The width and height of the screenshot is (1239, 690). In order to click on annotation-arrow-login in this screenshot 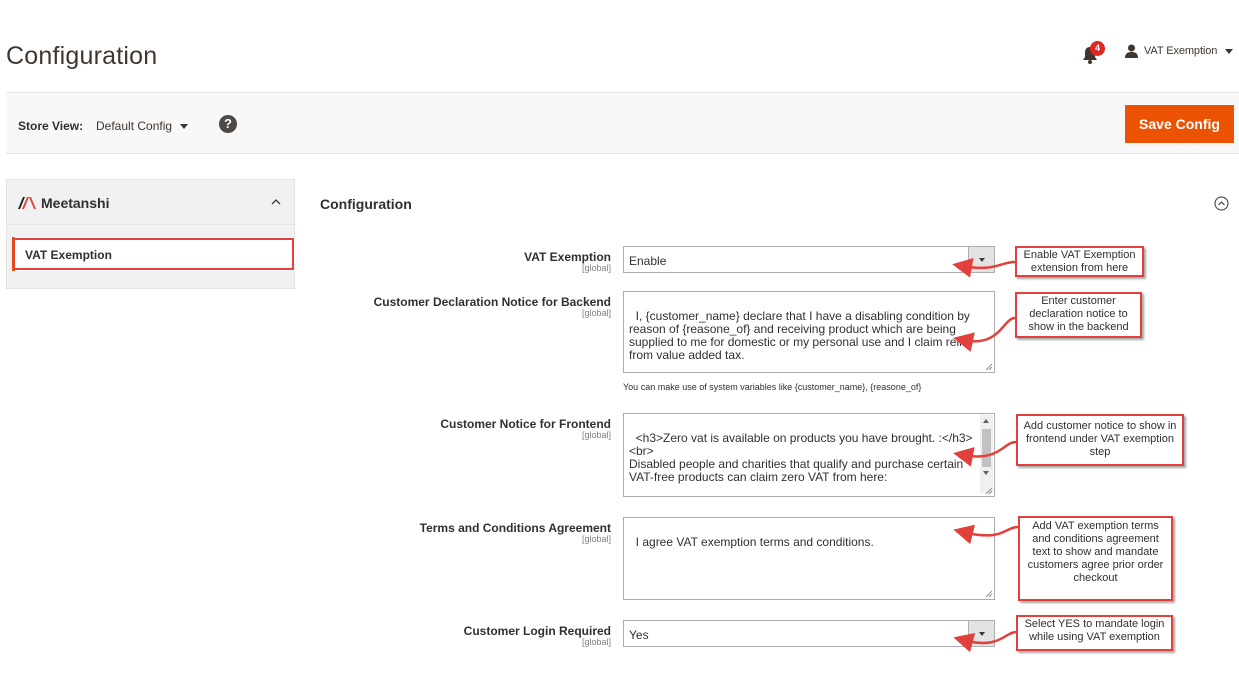, I will do `click(985, 641)`.